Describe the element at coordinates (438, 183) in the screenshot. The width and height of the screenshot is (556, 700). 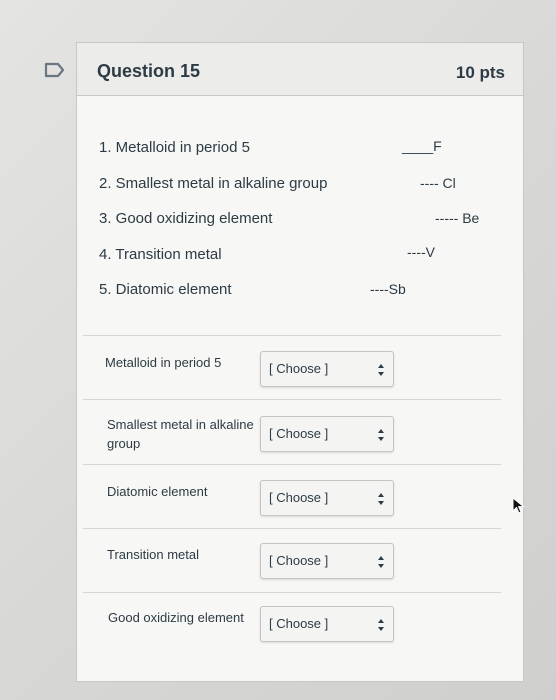
I see `answer-note: ---- Cl` at that location.